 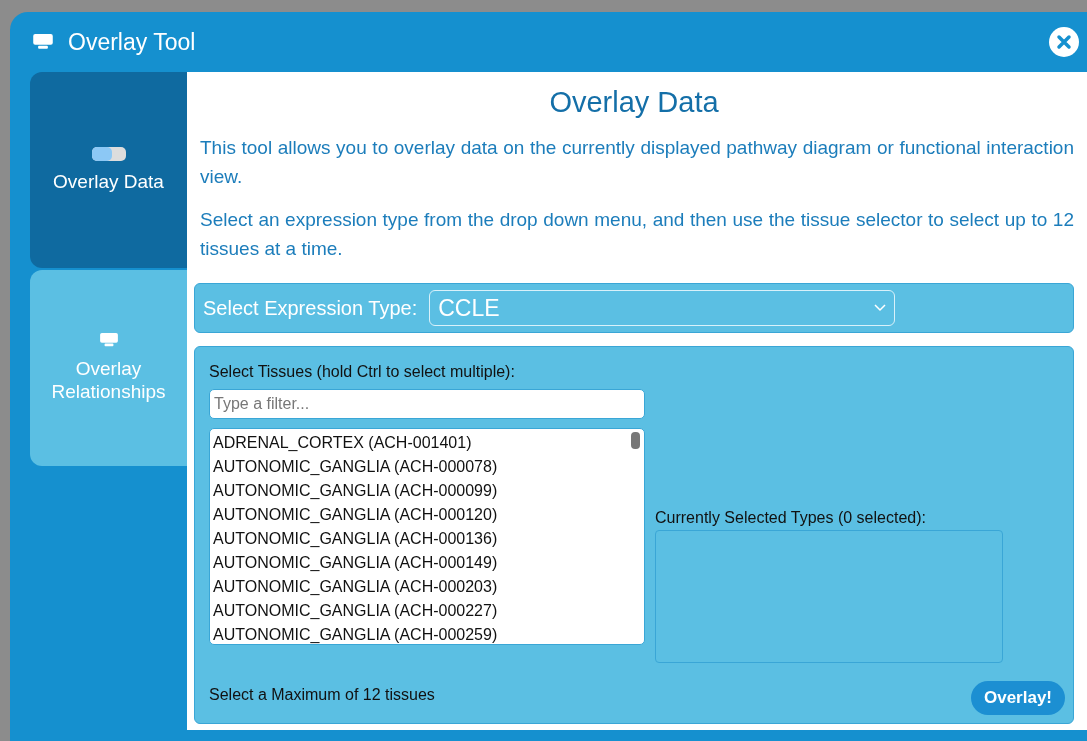 I want to click on maximum-note: Select a Maximum of 12 tissues, so click(x=322, y=695).